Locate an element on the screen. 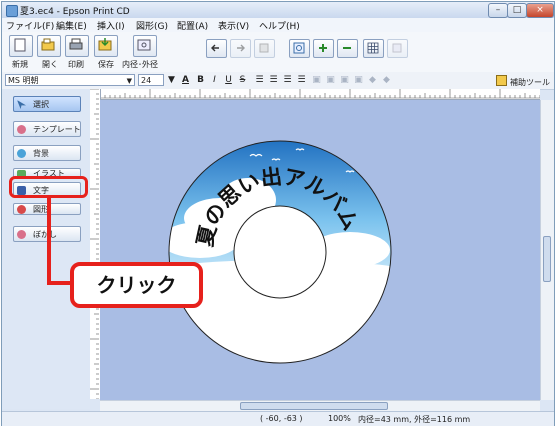 The width and height of the screenshot is (557, 427). ungroup-icon: ▣ is located at coordinates (330, 80).